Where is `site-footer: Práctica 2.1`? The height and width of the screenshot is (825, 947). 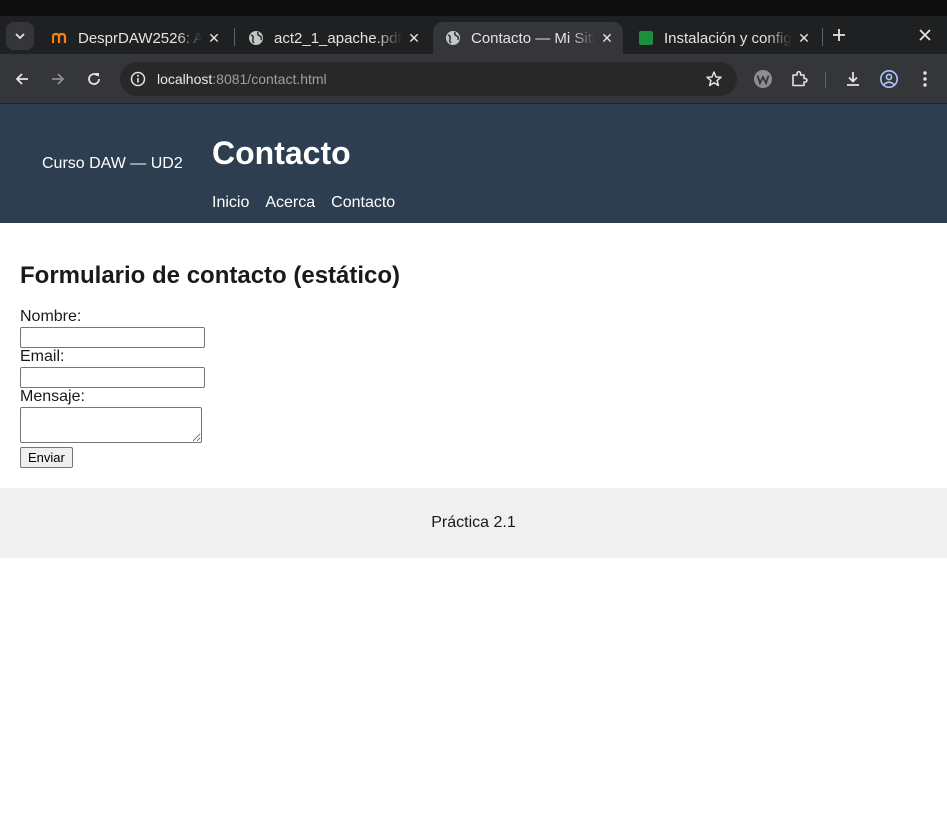
site-footer: Práctica 2.1 is located at coordinates (473, 523).